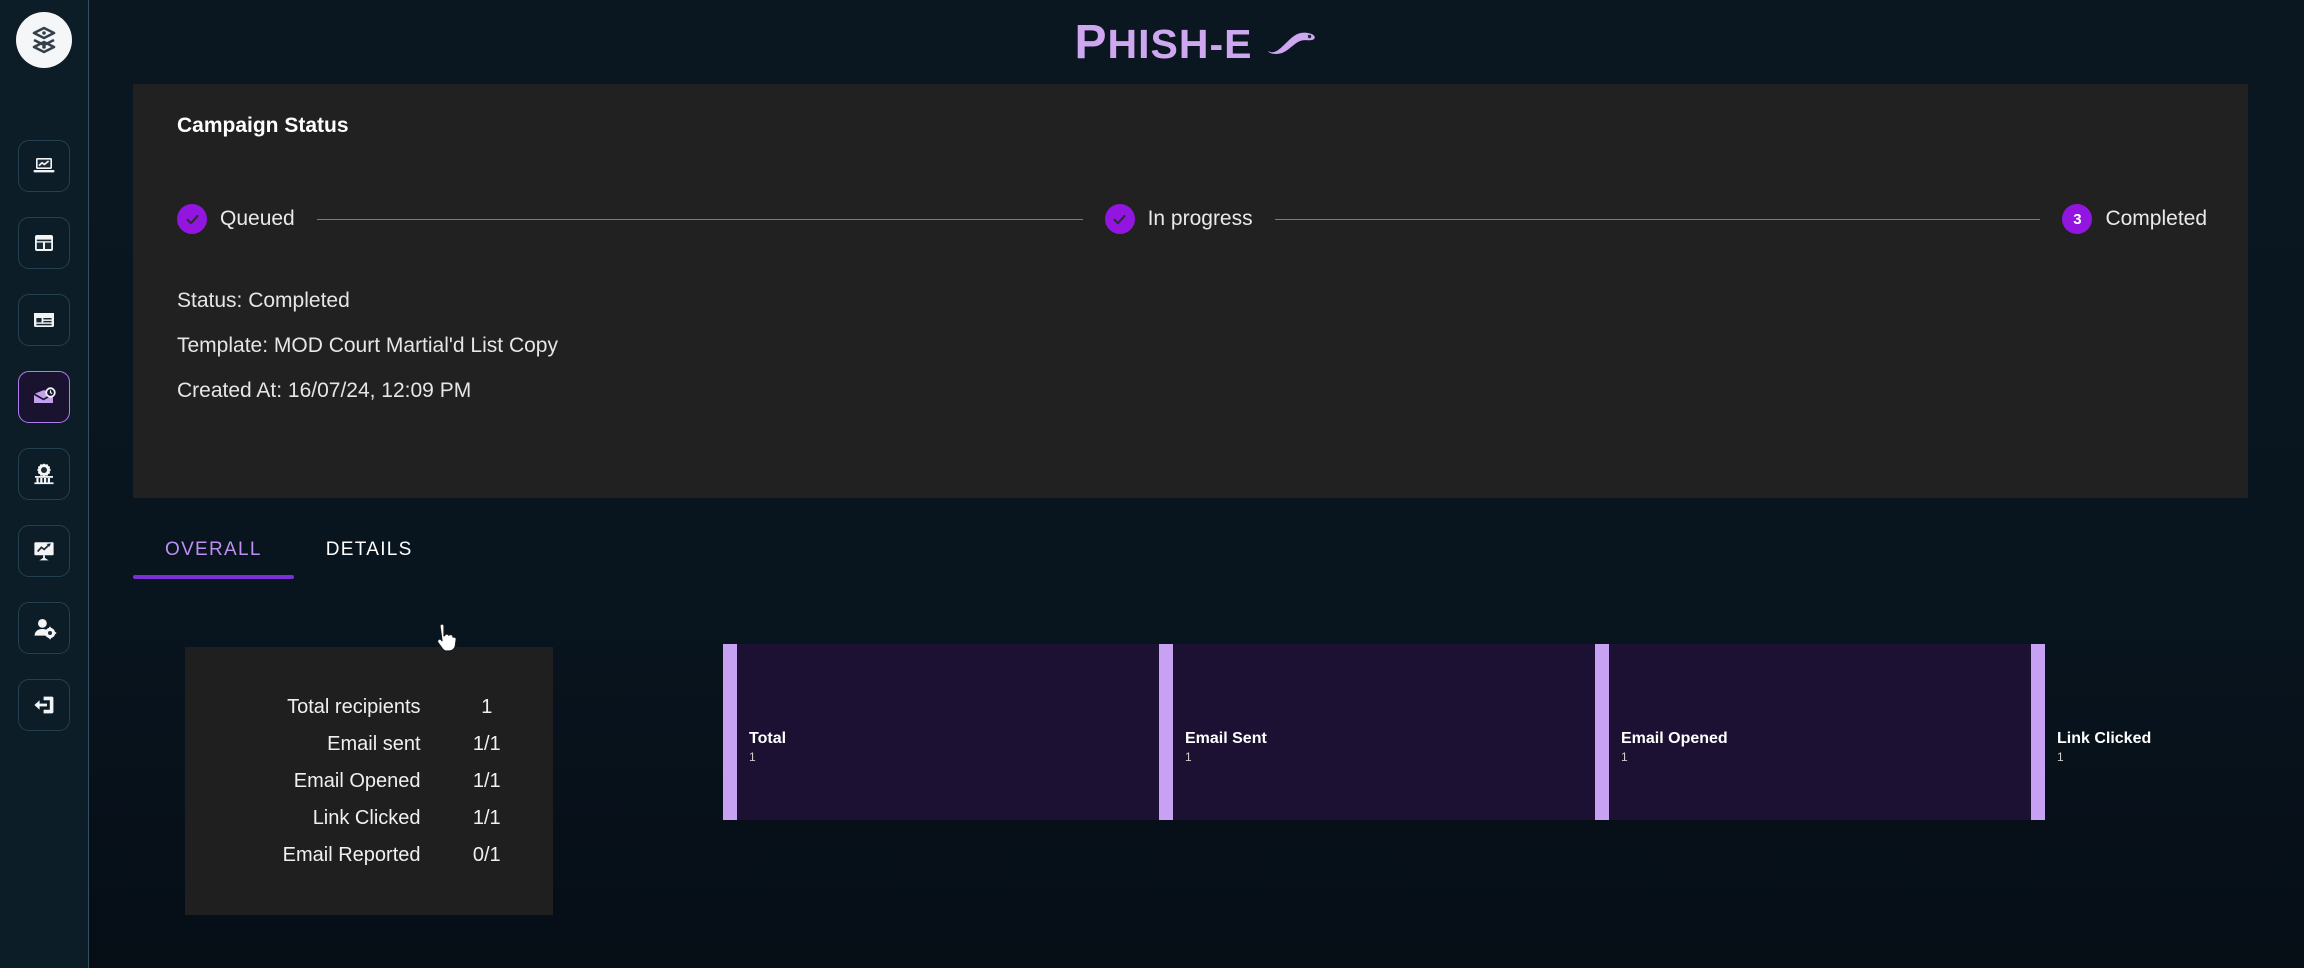 This screenshot has width=2304, height=968. I want to click on user-gear-icon, so click(45, 629).